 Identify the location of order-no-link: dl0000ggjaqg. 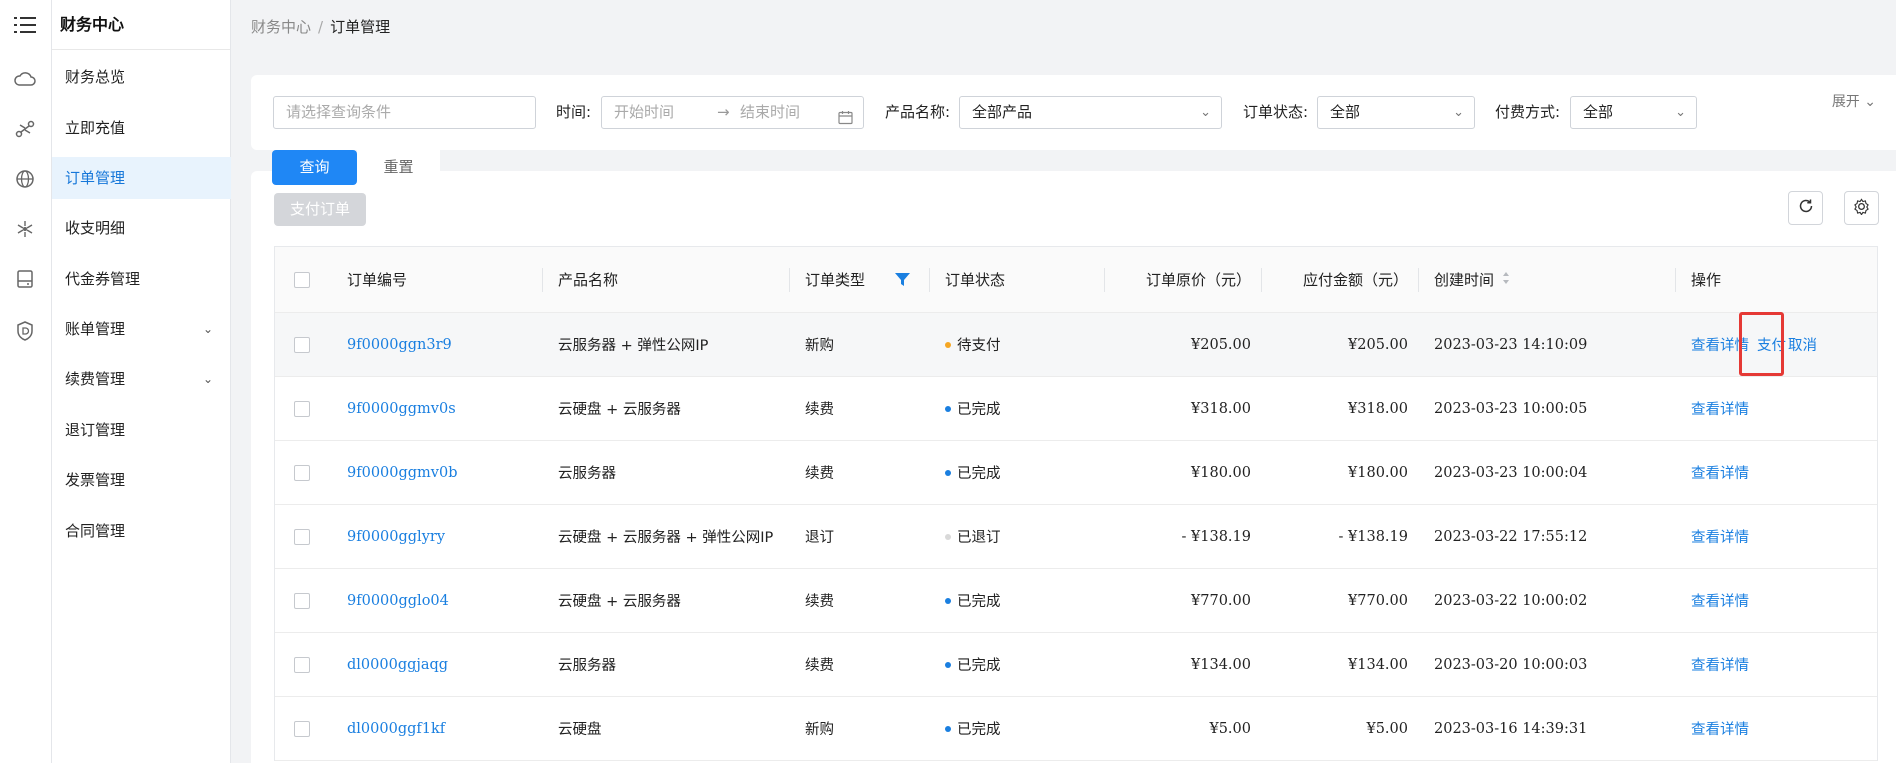
(397, 664).